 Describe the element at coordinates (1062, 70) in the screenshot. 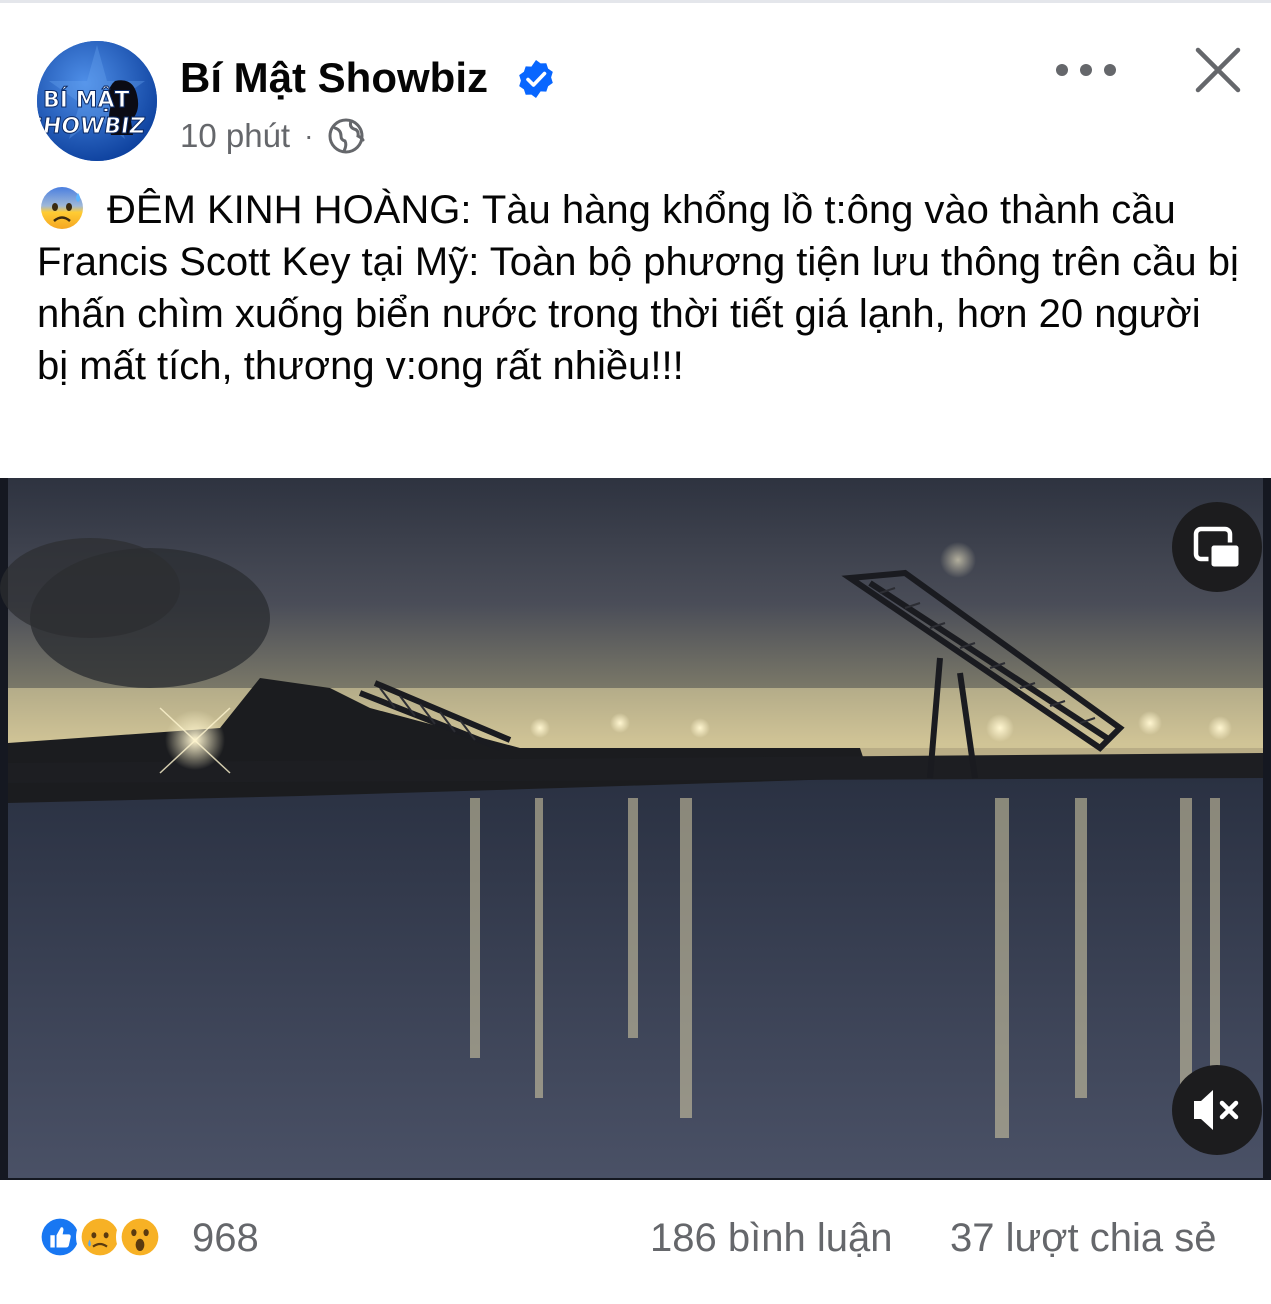

I see `more-horizontal-icon` at that location.